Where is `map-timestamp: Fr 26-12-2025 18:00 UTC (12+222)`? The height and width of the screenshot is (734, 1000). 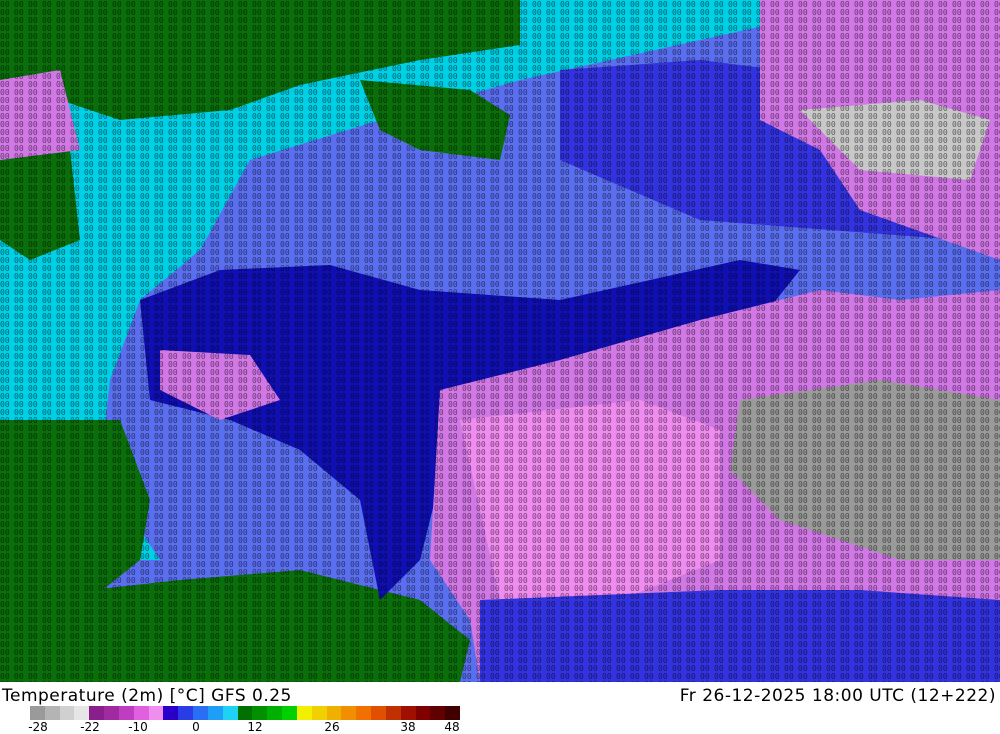
map-timestamp: Fr 26-12-2025 18:00 UTC (12+222) is located at coordinates (837, 696).